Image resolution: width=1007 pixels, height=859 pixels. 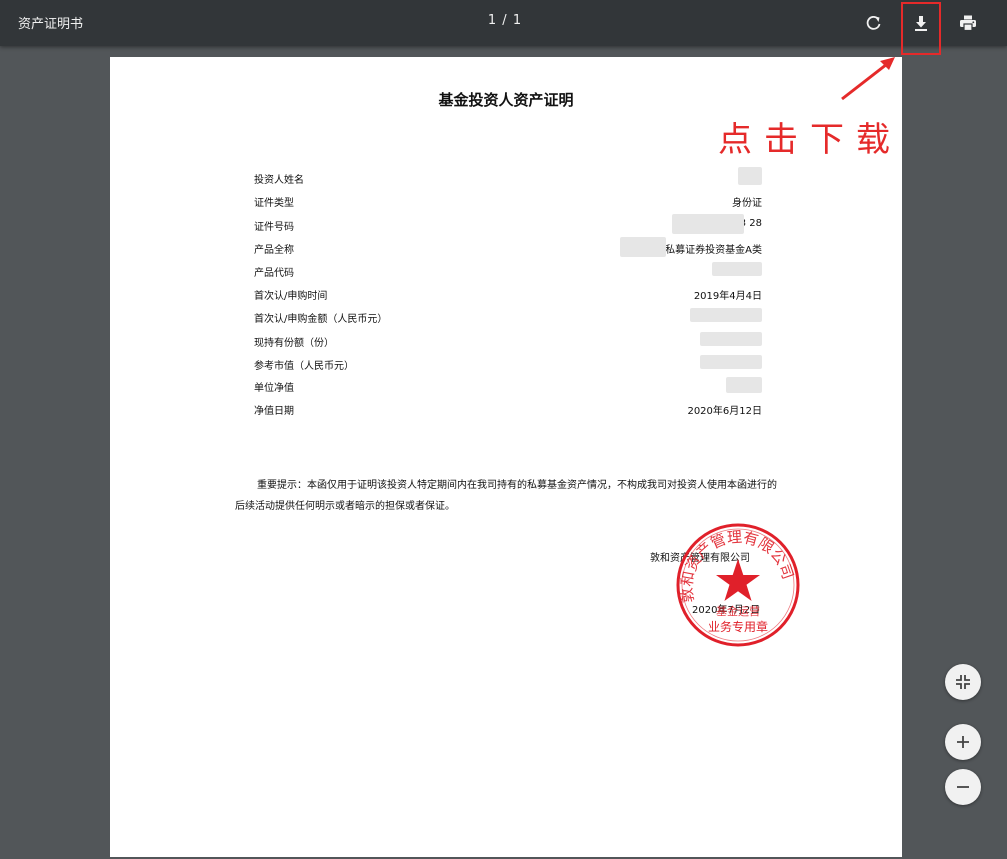 I want to click on download-highlight-box, so click(x=921, y=28).